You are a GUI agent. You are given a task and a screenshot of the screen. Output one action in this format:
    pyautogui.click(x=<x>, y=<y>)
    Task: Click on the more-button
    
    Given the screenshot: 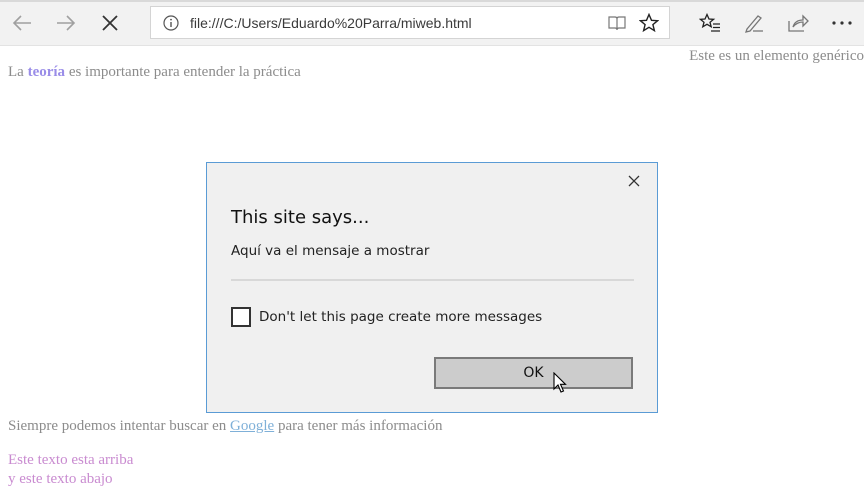 What is the action you would take?
    pyautogui.click(x=842, y=23)
    